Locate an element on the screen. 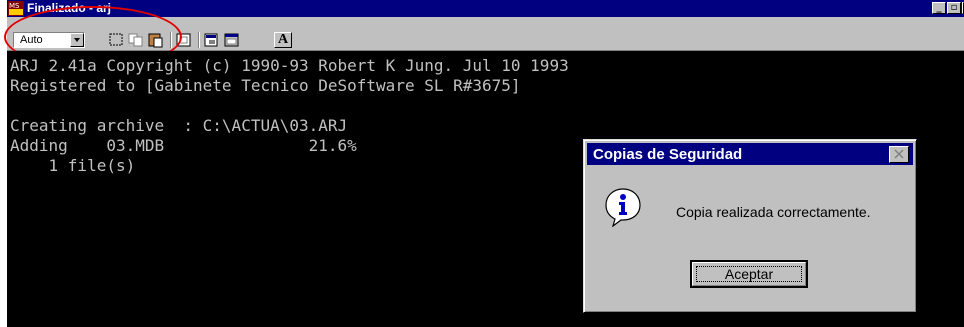  svg-text: MS is located at coordinates (14, 6).